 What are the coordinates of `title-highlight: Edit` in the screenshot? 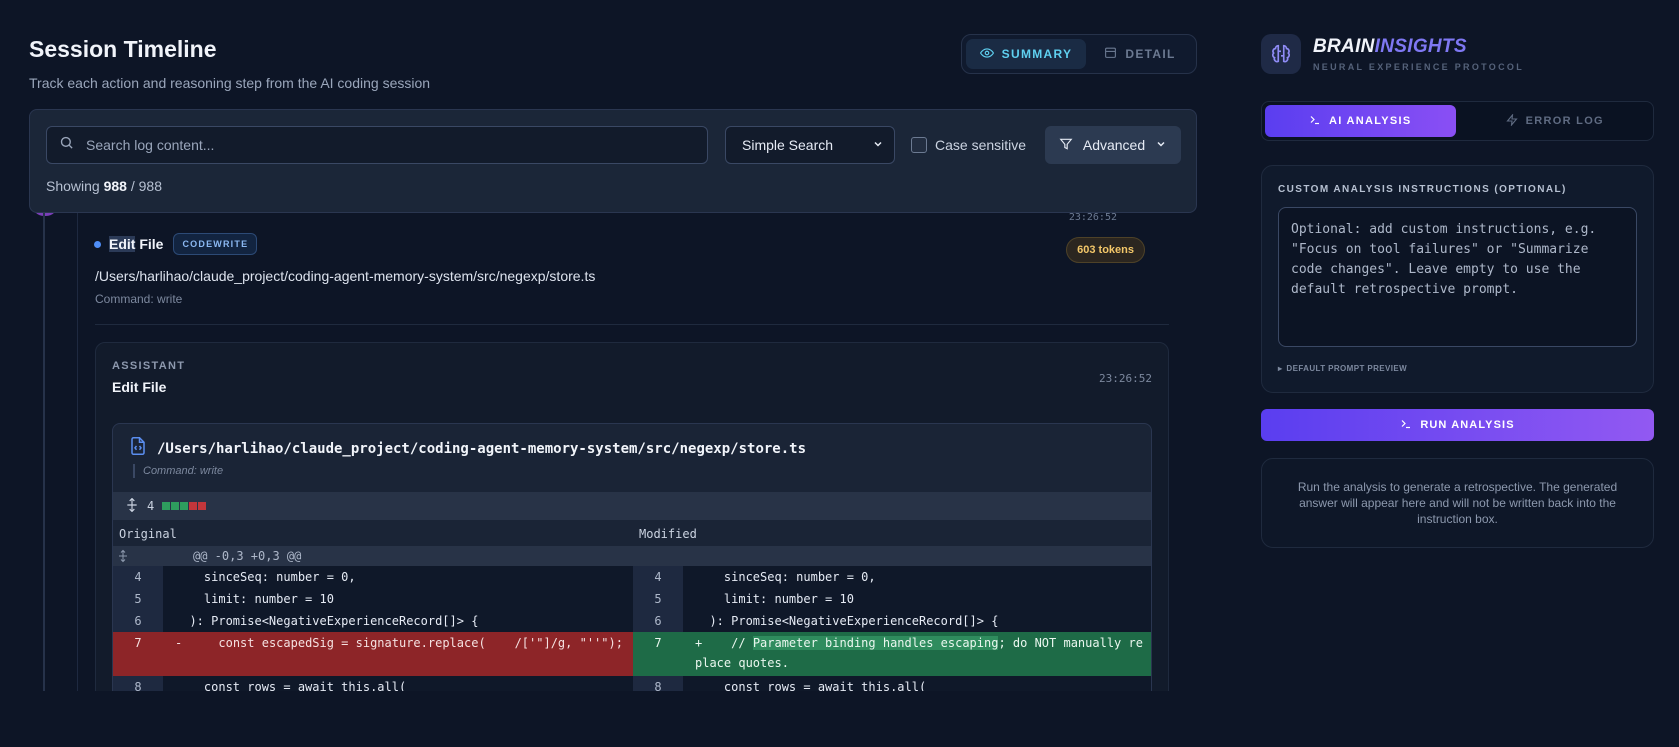 It's located at (122, 244).